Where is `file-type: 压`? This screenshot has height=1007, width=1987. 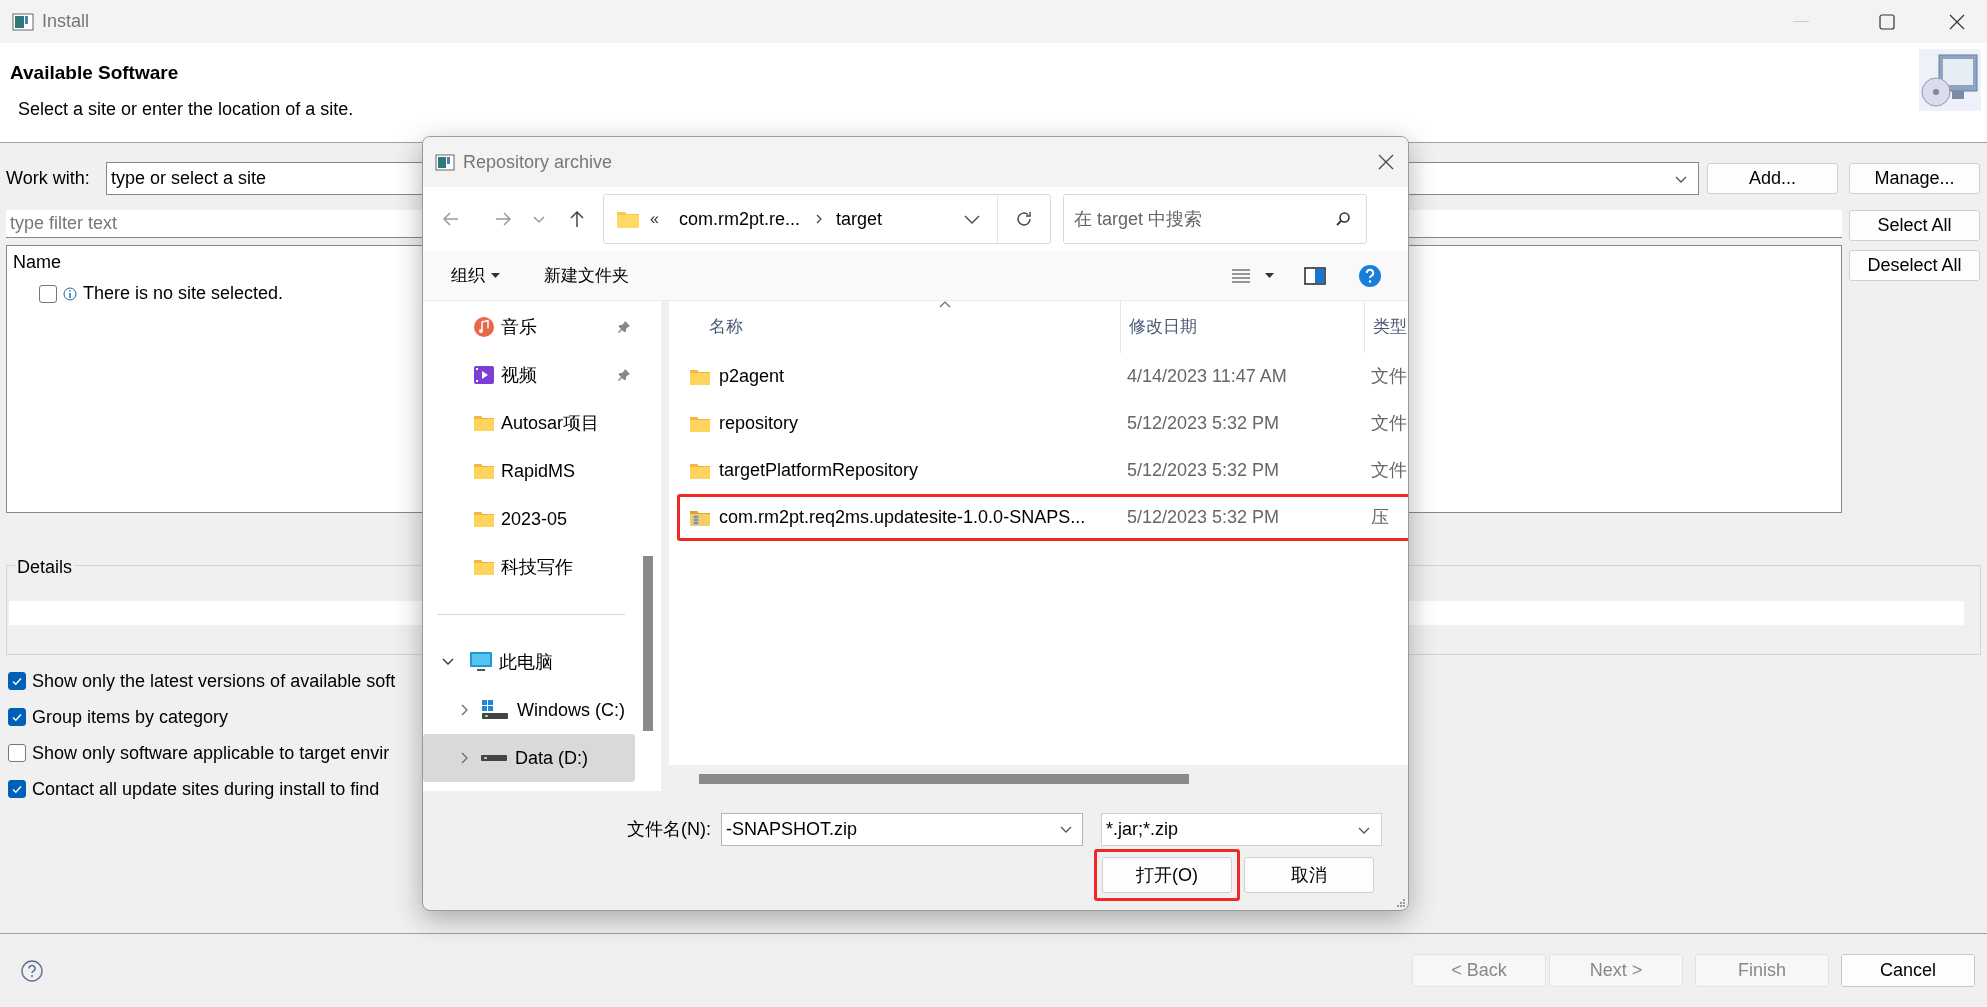
file-type: 压 is located at coordinates (1379, 517).